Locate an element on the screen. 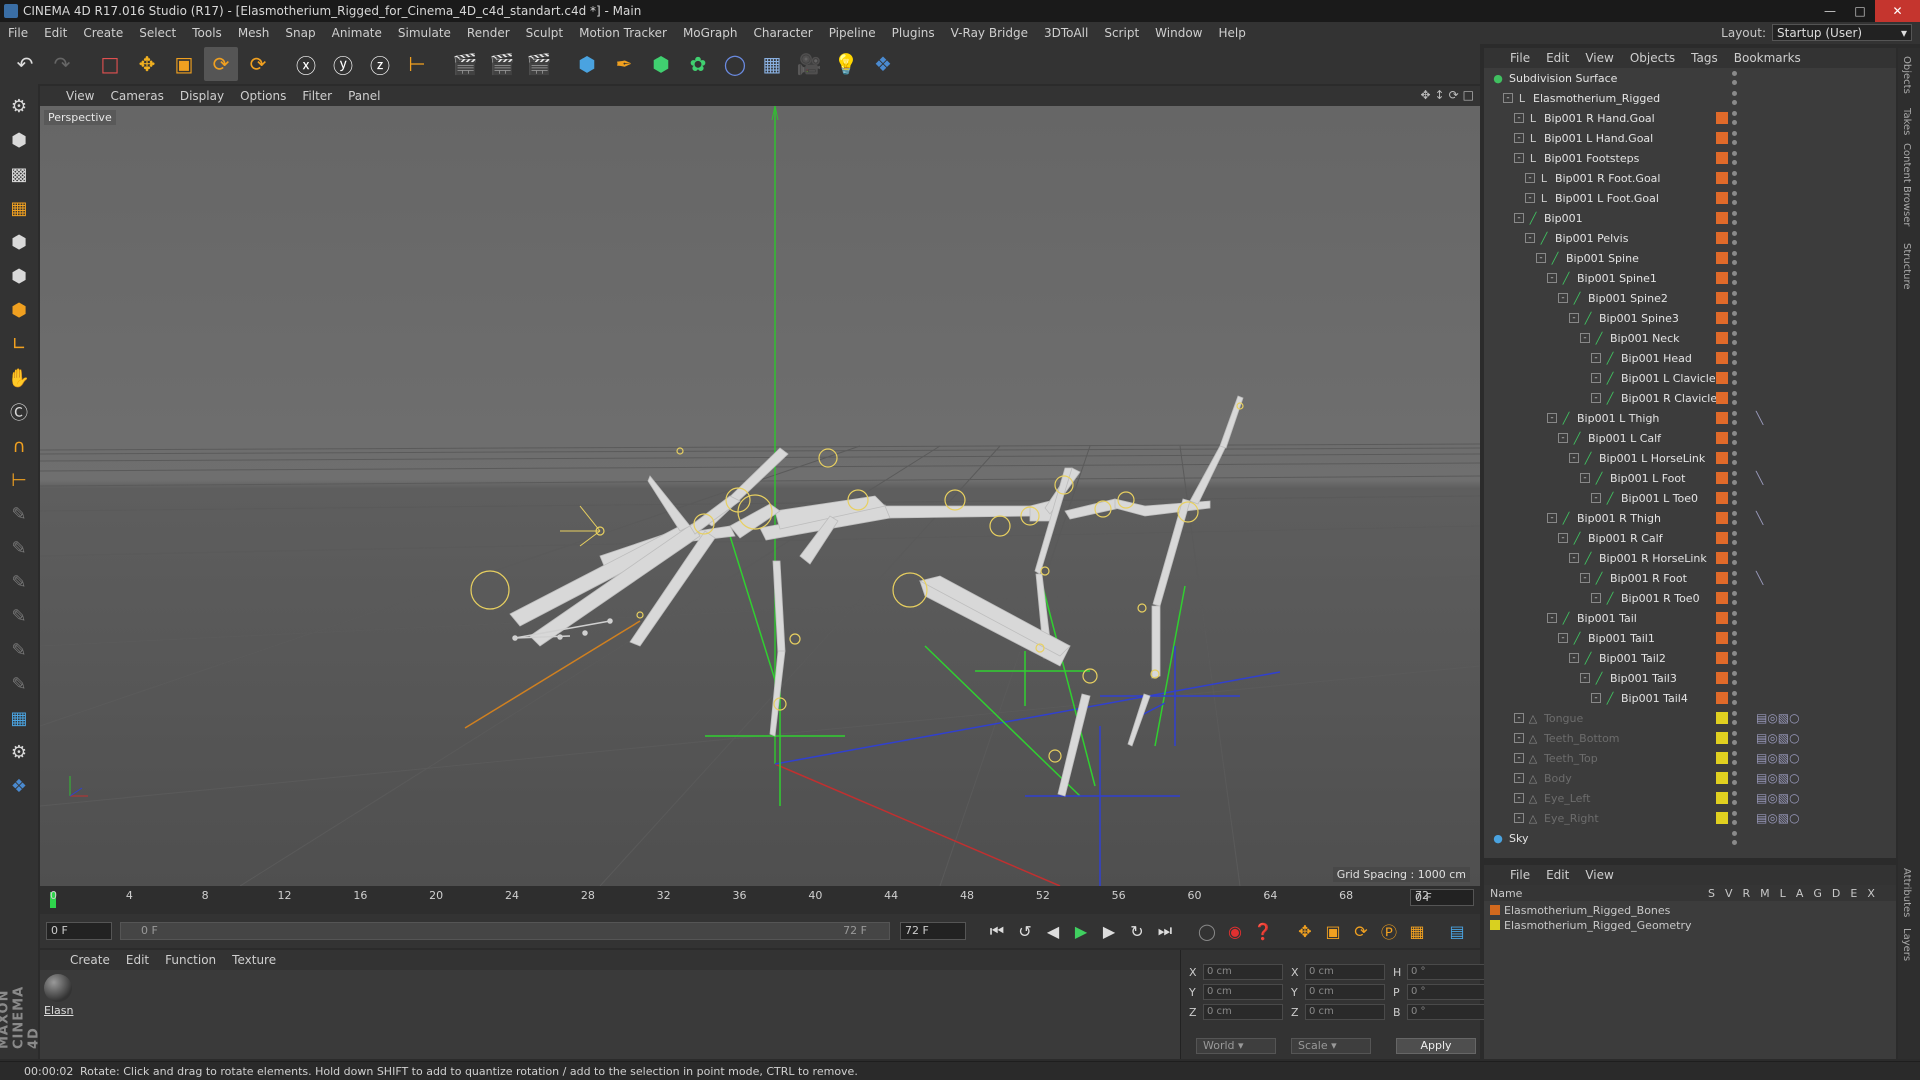 The height and width of the screenshot is (1080, 1920). object-row: - L Bip001 R Hand.Goal is located at coordinates (1690, 118).